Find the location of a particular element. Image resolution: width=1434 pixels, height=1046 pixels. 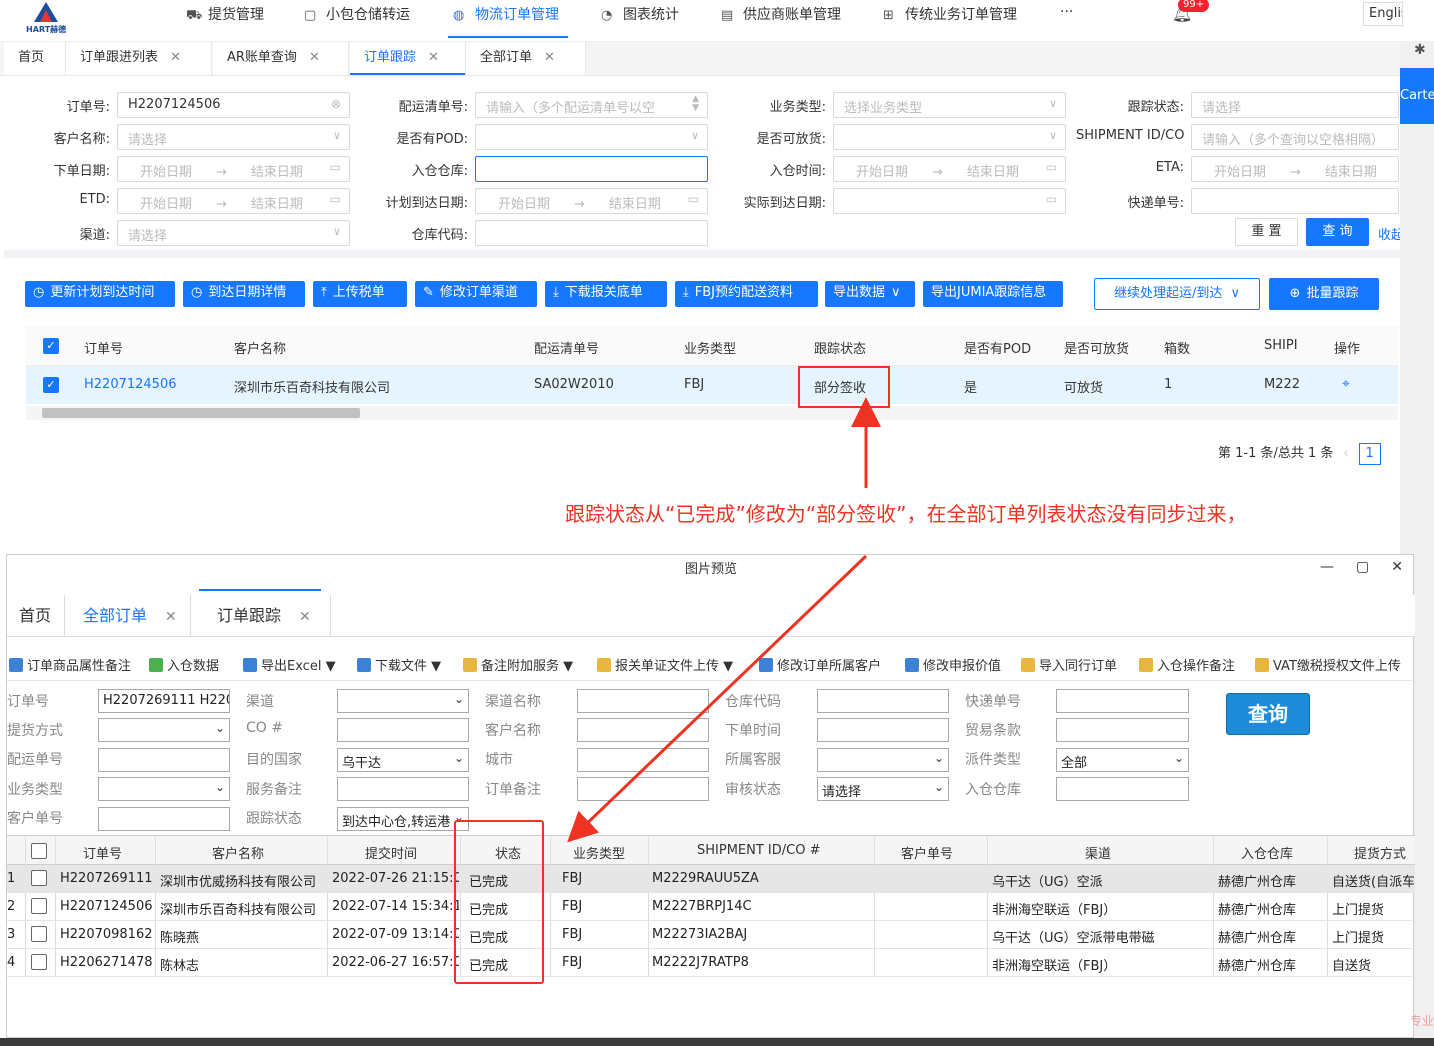

plan-arrive-range: 开始日期 → 结束日期 ▭ is located at coordinates (591, 201).